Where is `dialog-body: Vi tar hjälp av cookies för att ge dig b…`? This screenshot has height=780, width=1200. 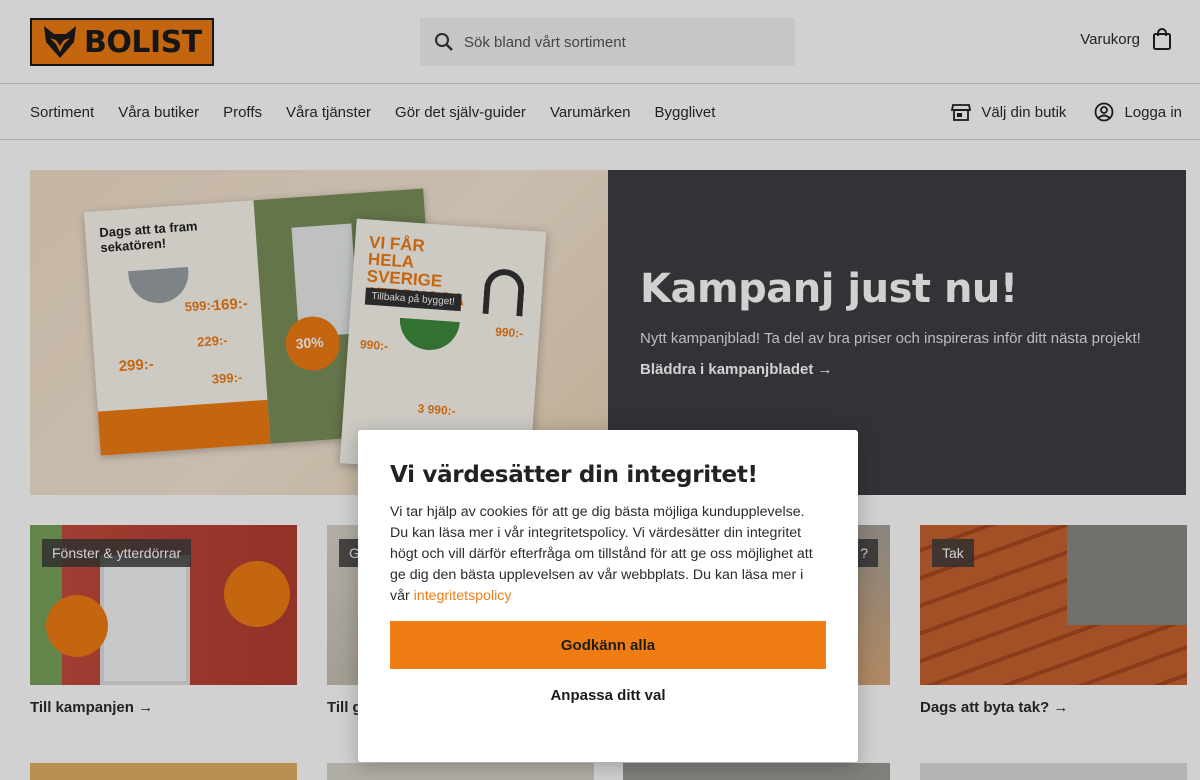
dialog-body: Vi tar hjälp av cookies för att ge dig b… is located at coordinates (608, 554).